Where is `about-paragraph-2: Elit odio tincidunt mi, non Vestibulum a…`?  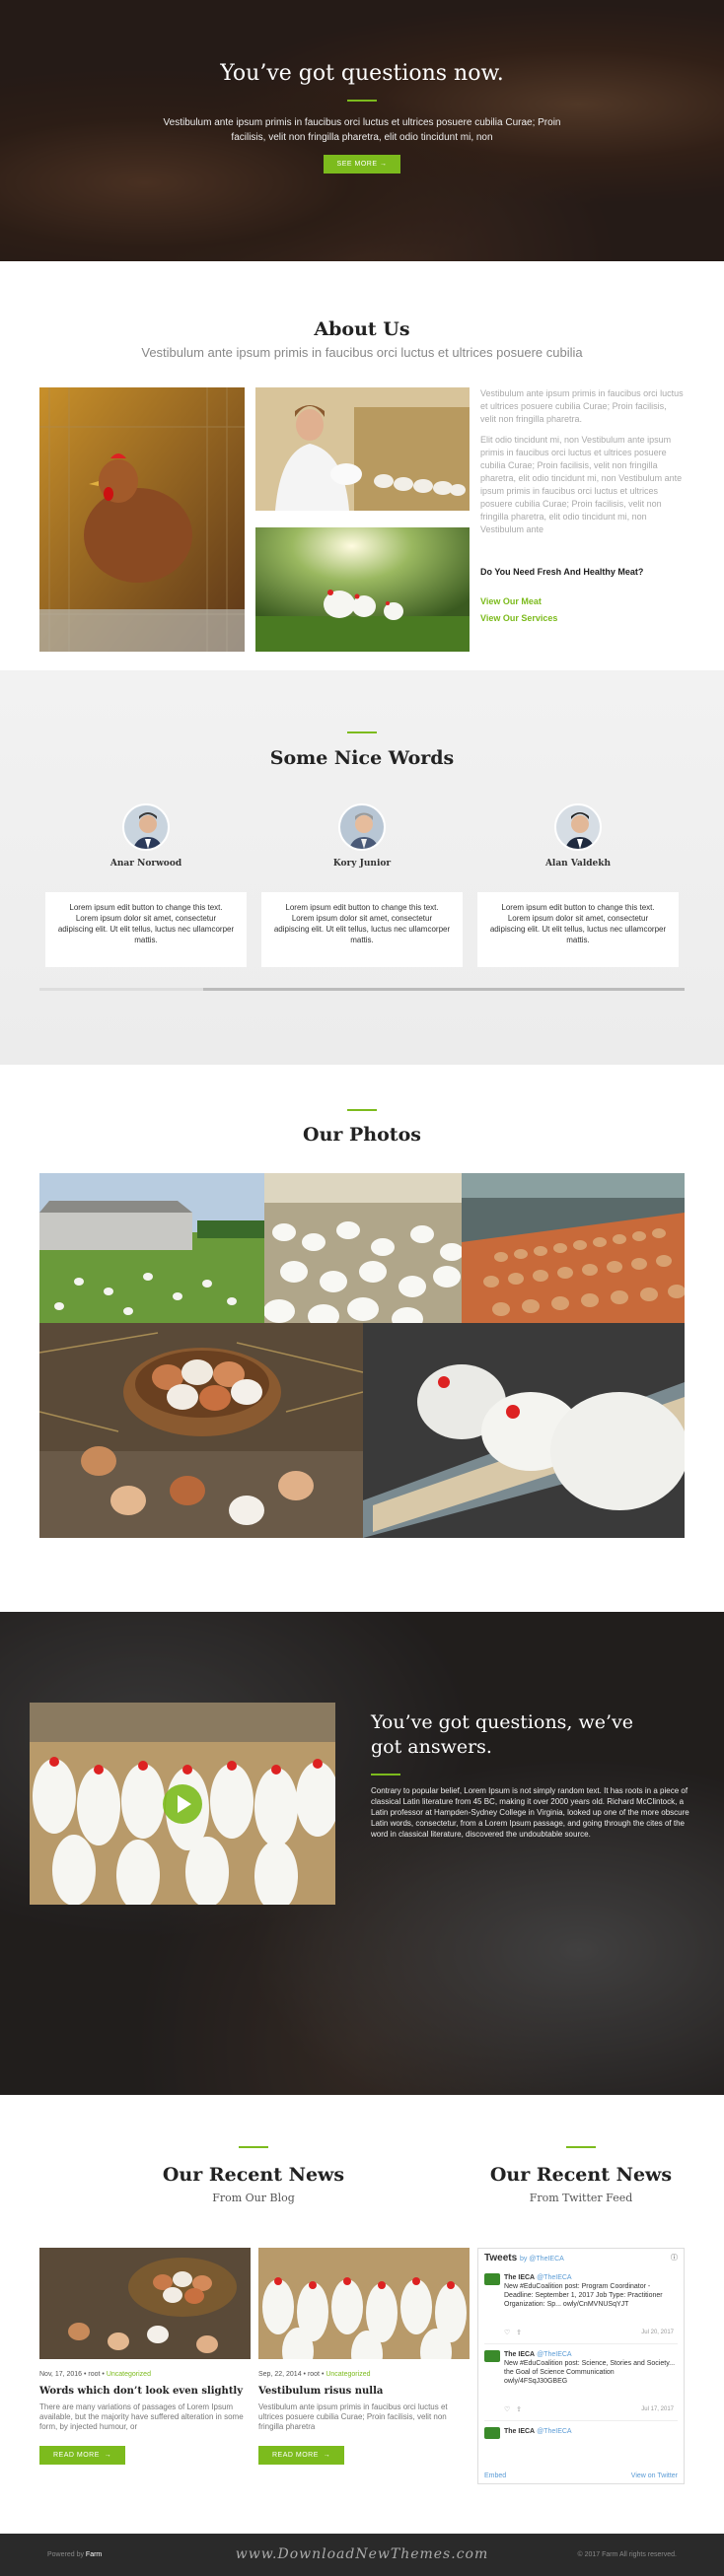 about-paragraph-2: Elit odio tincidunt mi, non Vestibulum a… is located at coordinates (581, 485).